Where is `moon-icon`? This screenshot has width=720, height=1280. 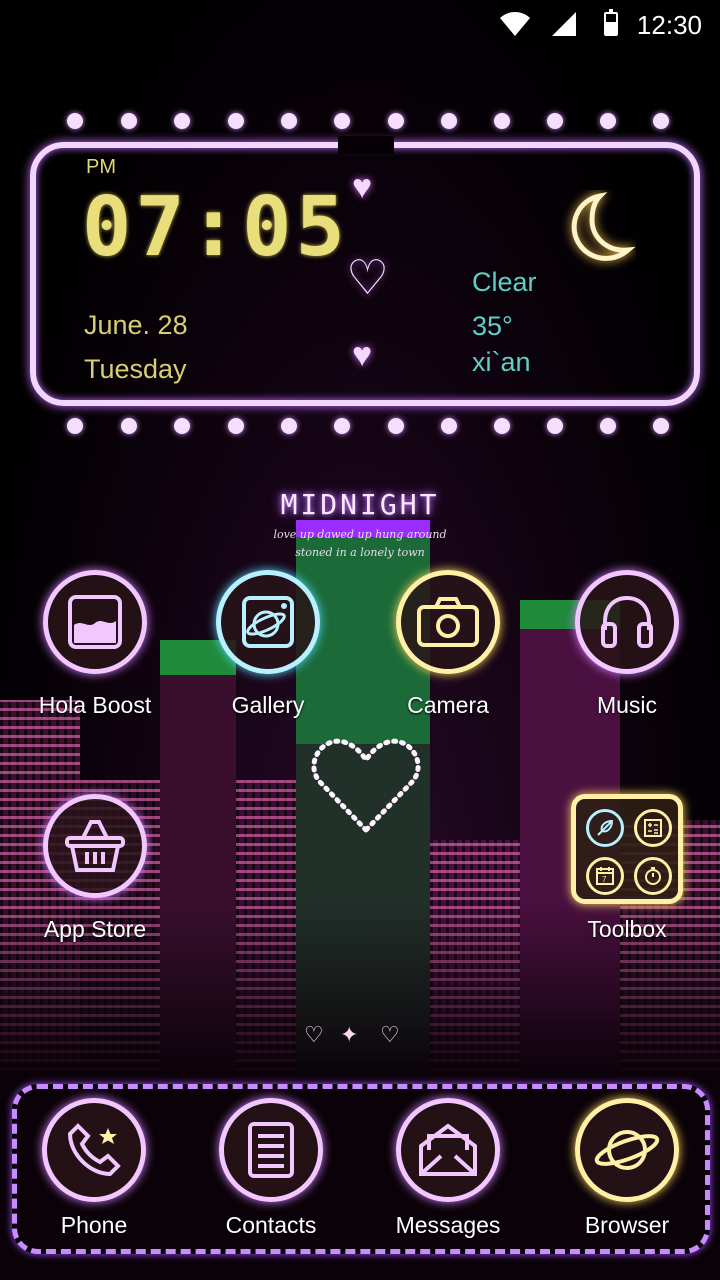
moon-icon is located at coordinates (603, 226).